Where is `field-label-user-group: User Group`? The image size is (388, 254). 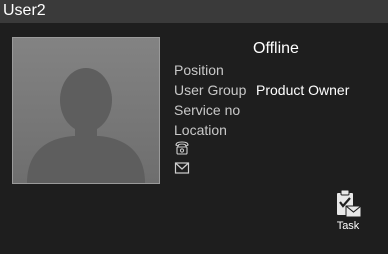
field-label-user-group: User Group is located at coordinates (210, 90).